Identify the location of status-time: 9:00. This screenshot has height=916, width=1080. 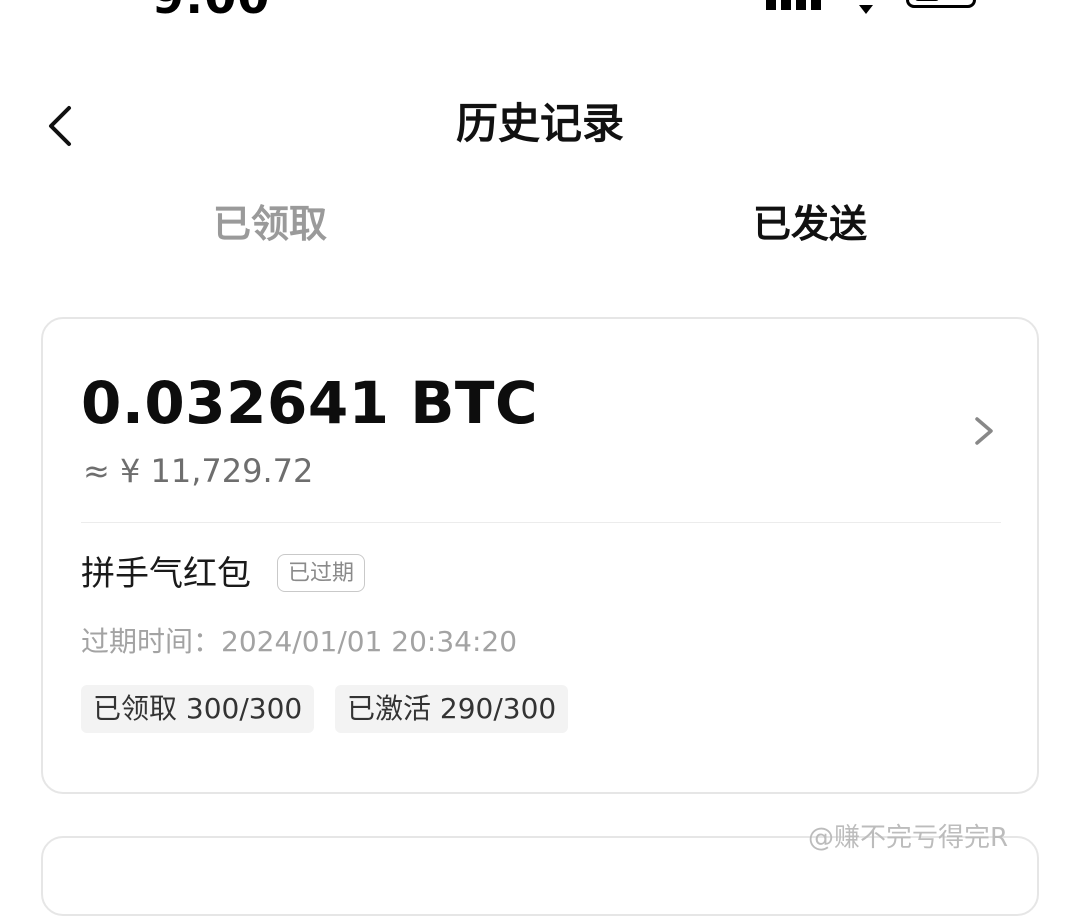
(211, 12).